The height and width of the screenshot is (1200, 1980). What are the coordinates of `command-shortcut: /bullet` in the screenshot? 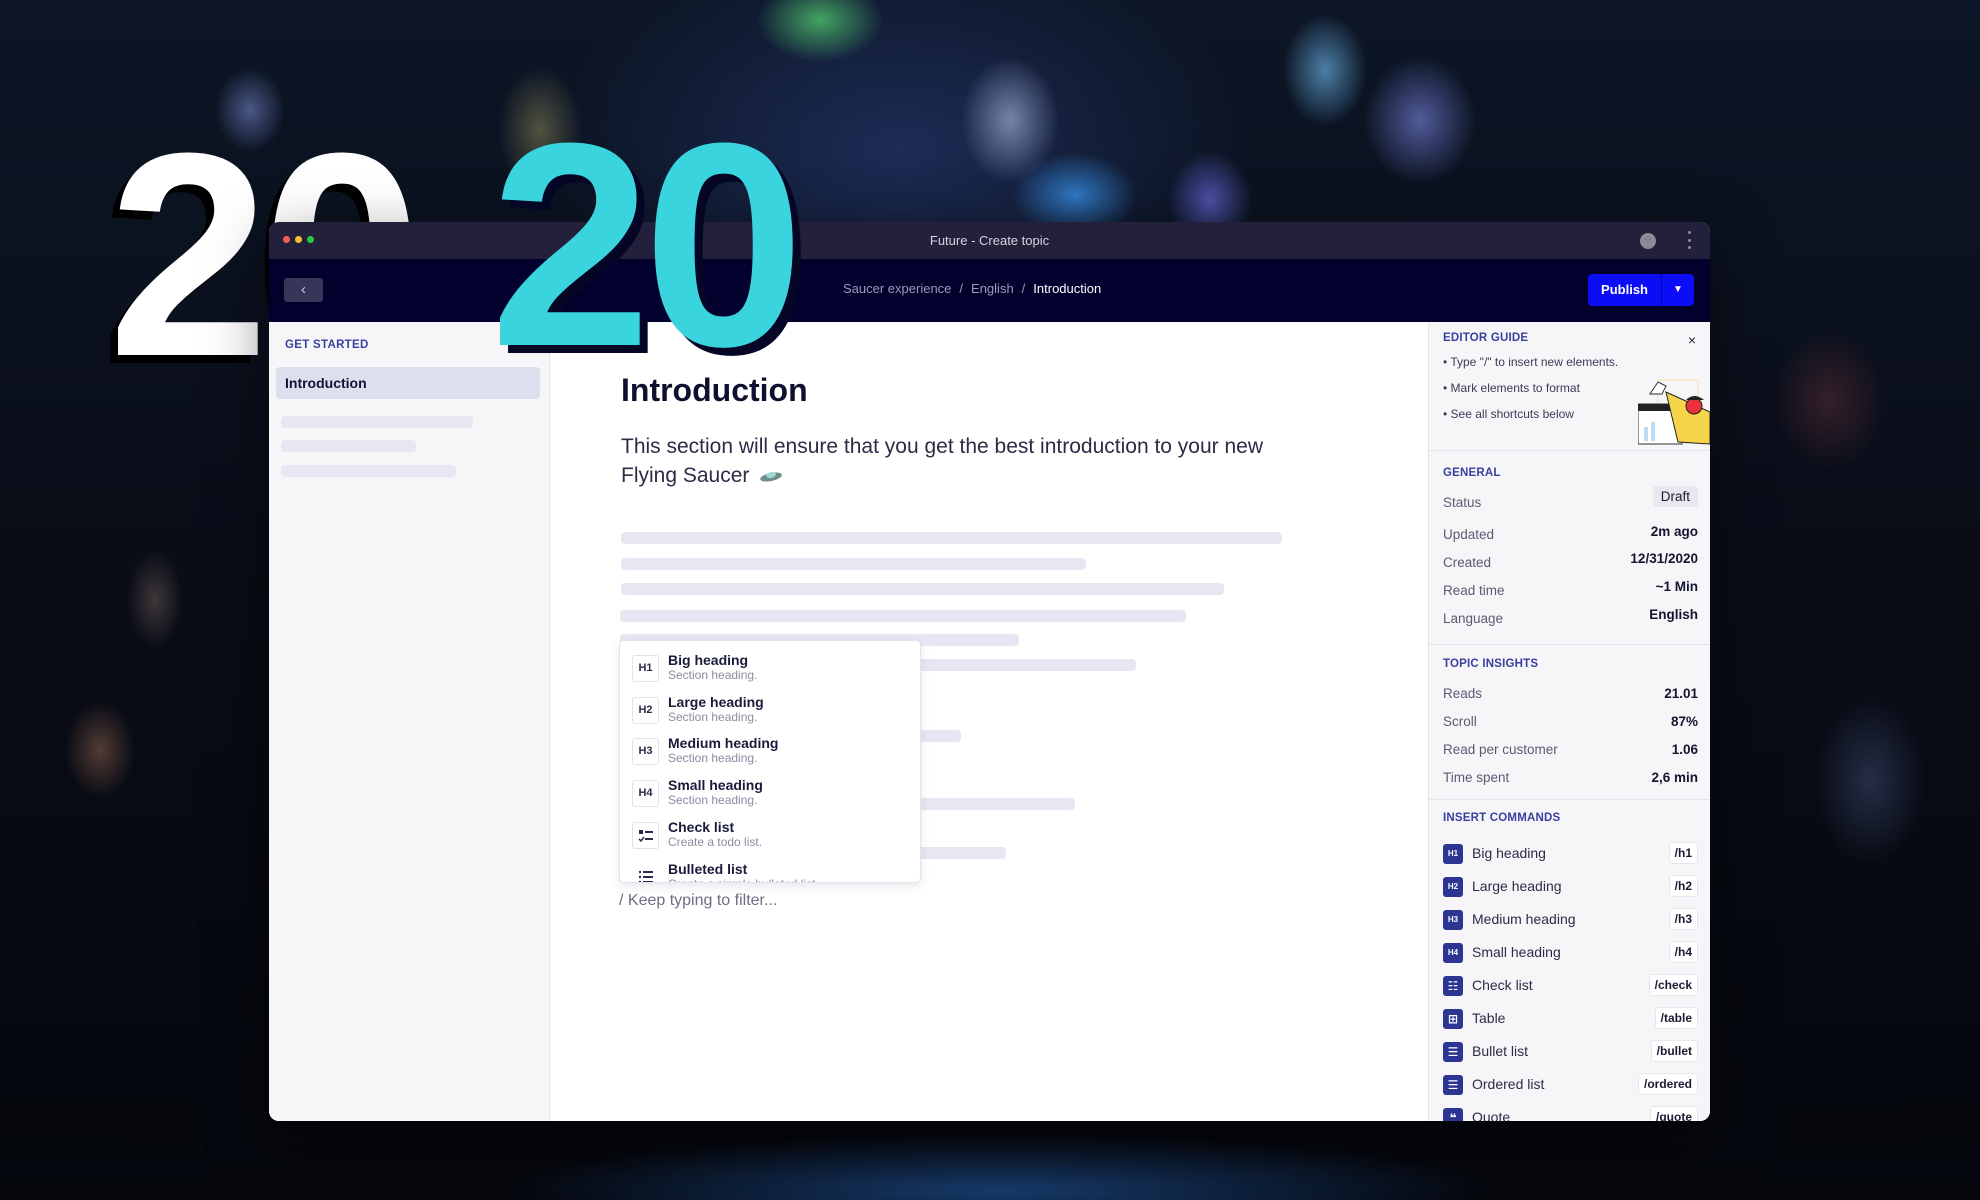 It's located at (1674, 1051).